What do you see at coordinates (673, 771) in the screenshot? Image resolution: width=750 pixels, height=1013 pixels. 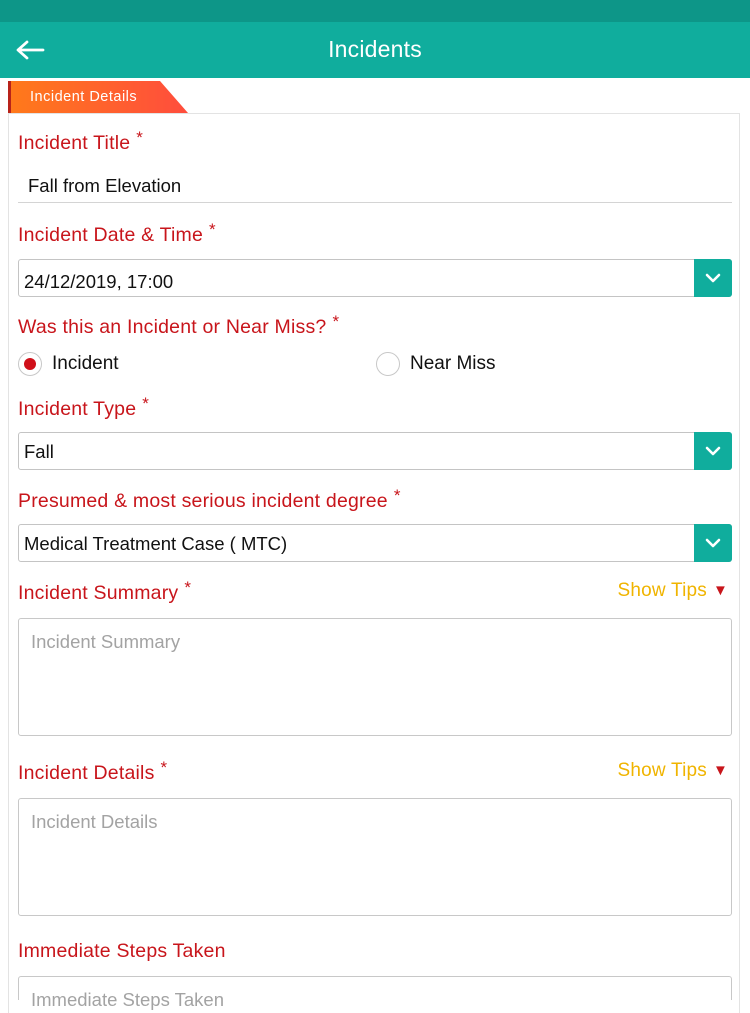 I see `show-tips-details-button: Show Tips ▼` at bounding box center [673, 771].